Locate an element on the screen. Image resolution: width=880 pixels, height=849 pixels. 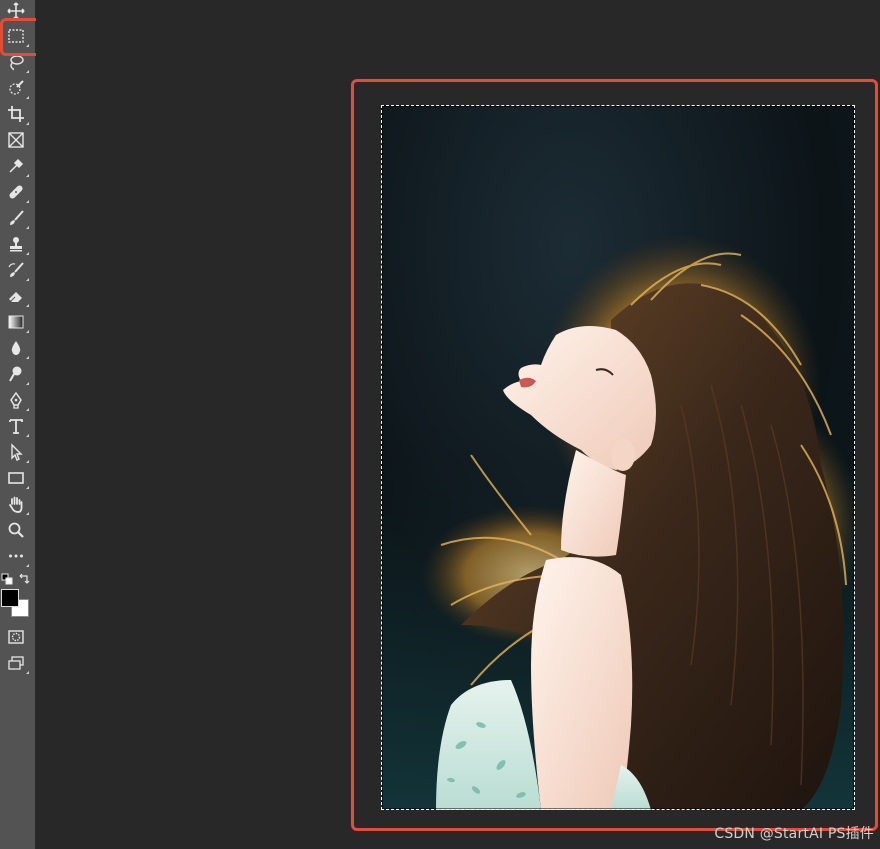
eyedropper-tool is located at coordinates (16, 166).